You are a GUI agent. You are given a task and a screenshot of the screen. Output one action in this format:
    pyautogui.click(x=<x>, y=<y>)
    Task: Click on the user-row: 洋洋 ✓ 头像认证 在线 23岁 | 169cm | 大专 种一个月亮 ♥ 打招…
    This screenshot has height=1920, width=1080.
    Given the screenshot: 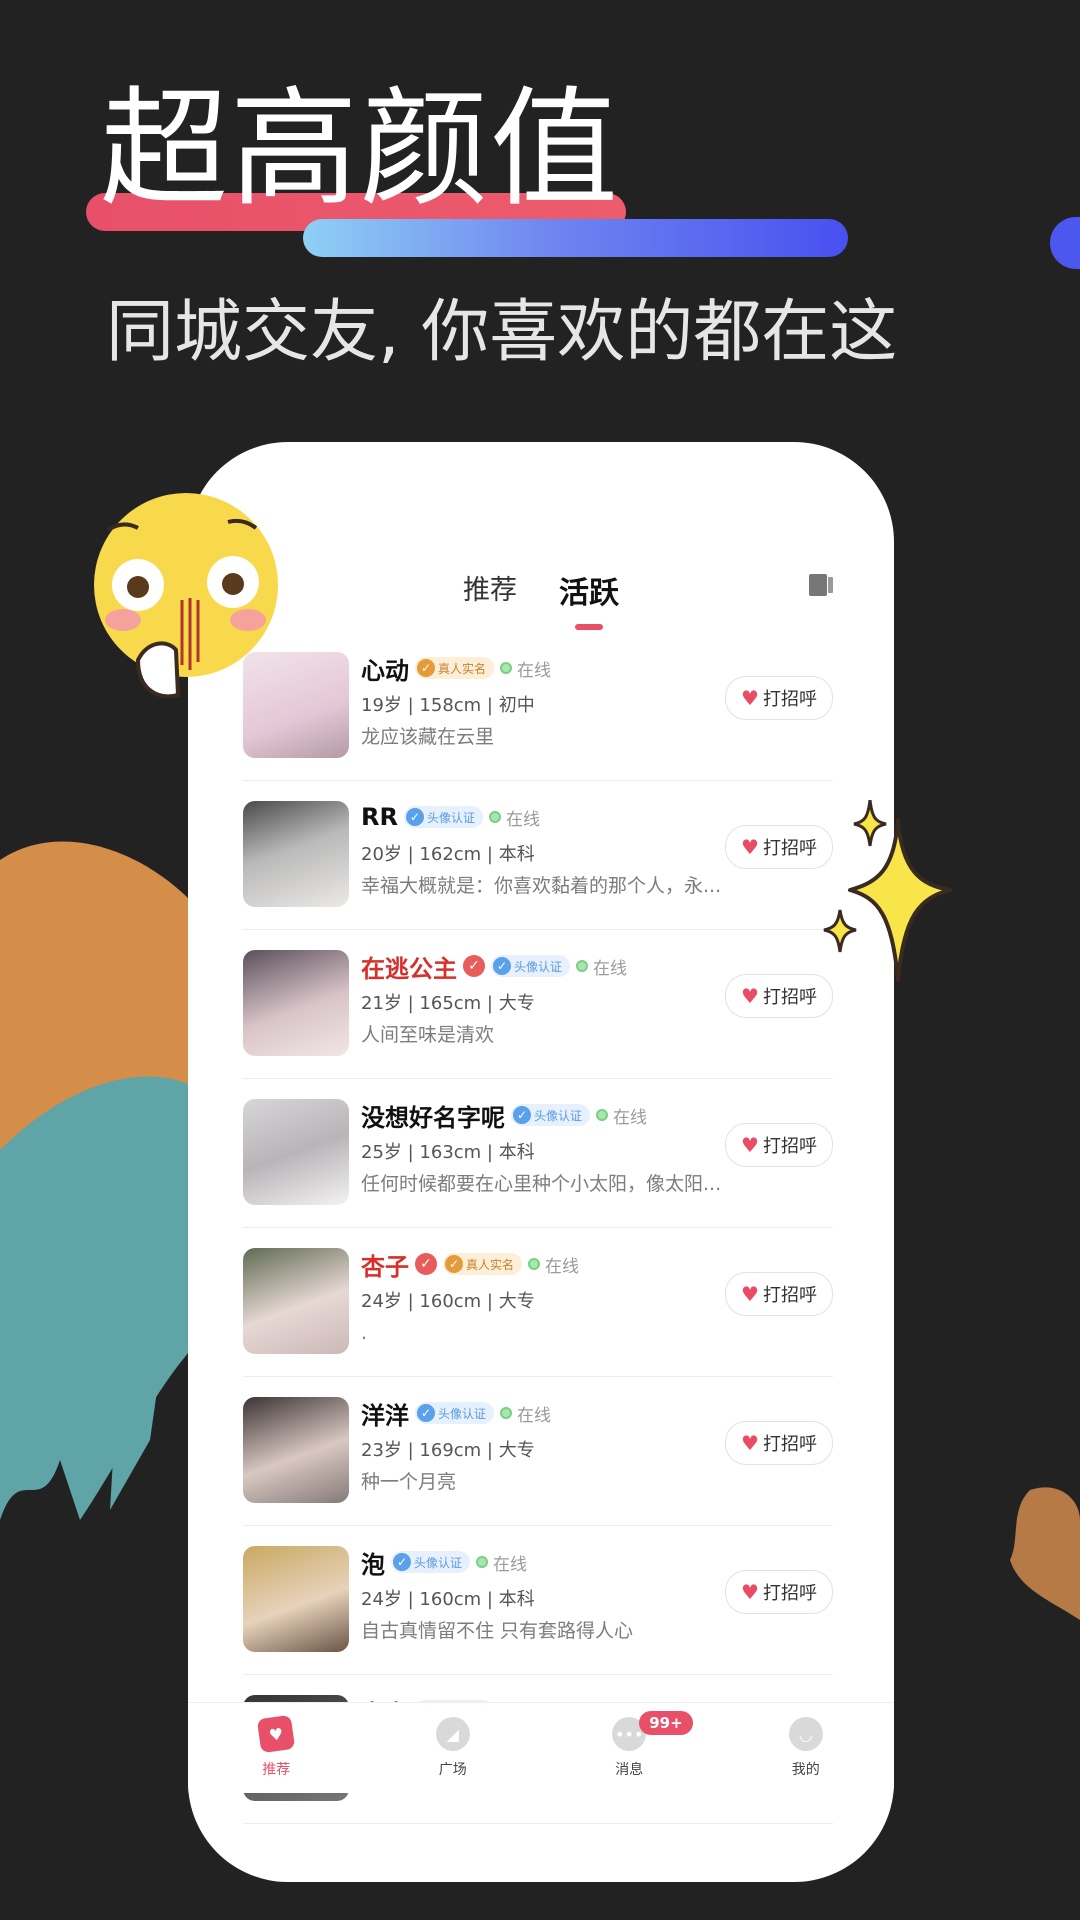 What is the action you would take?
    pyautogui.click(x=538, y=1451)
    